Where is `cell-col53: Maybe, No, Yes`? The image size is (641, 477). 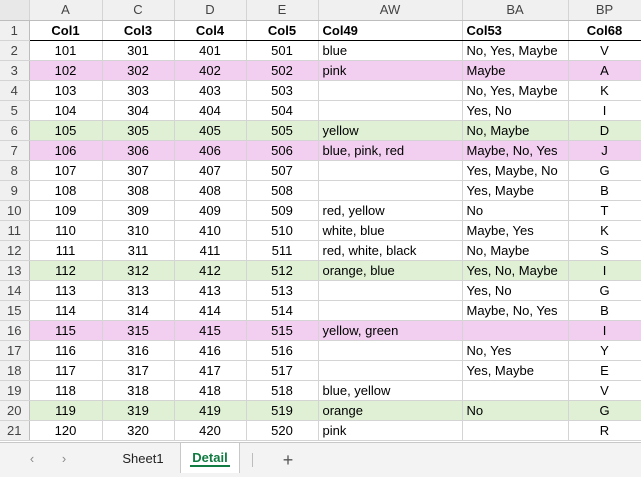
cell-col53: Maybe, No, Yes is located at coordinates (515, 310).